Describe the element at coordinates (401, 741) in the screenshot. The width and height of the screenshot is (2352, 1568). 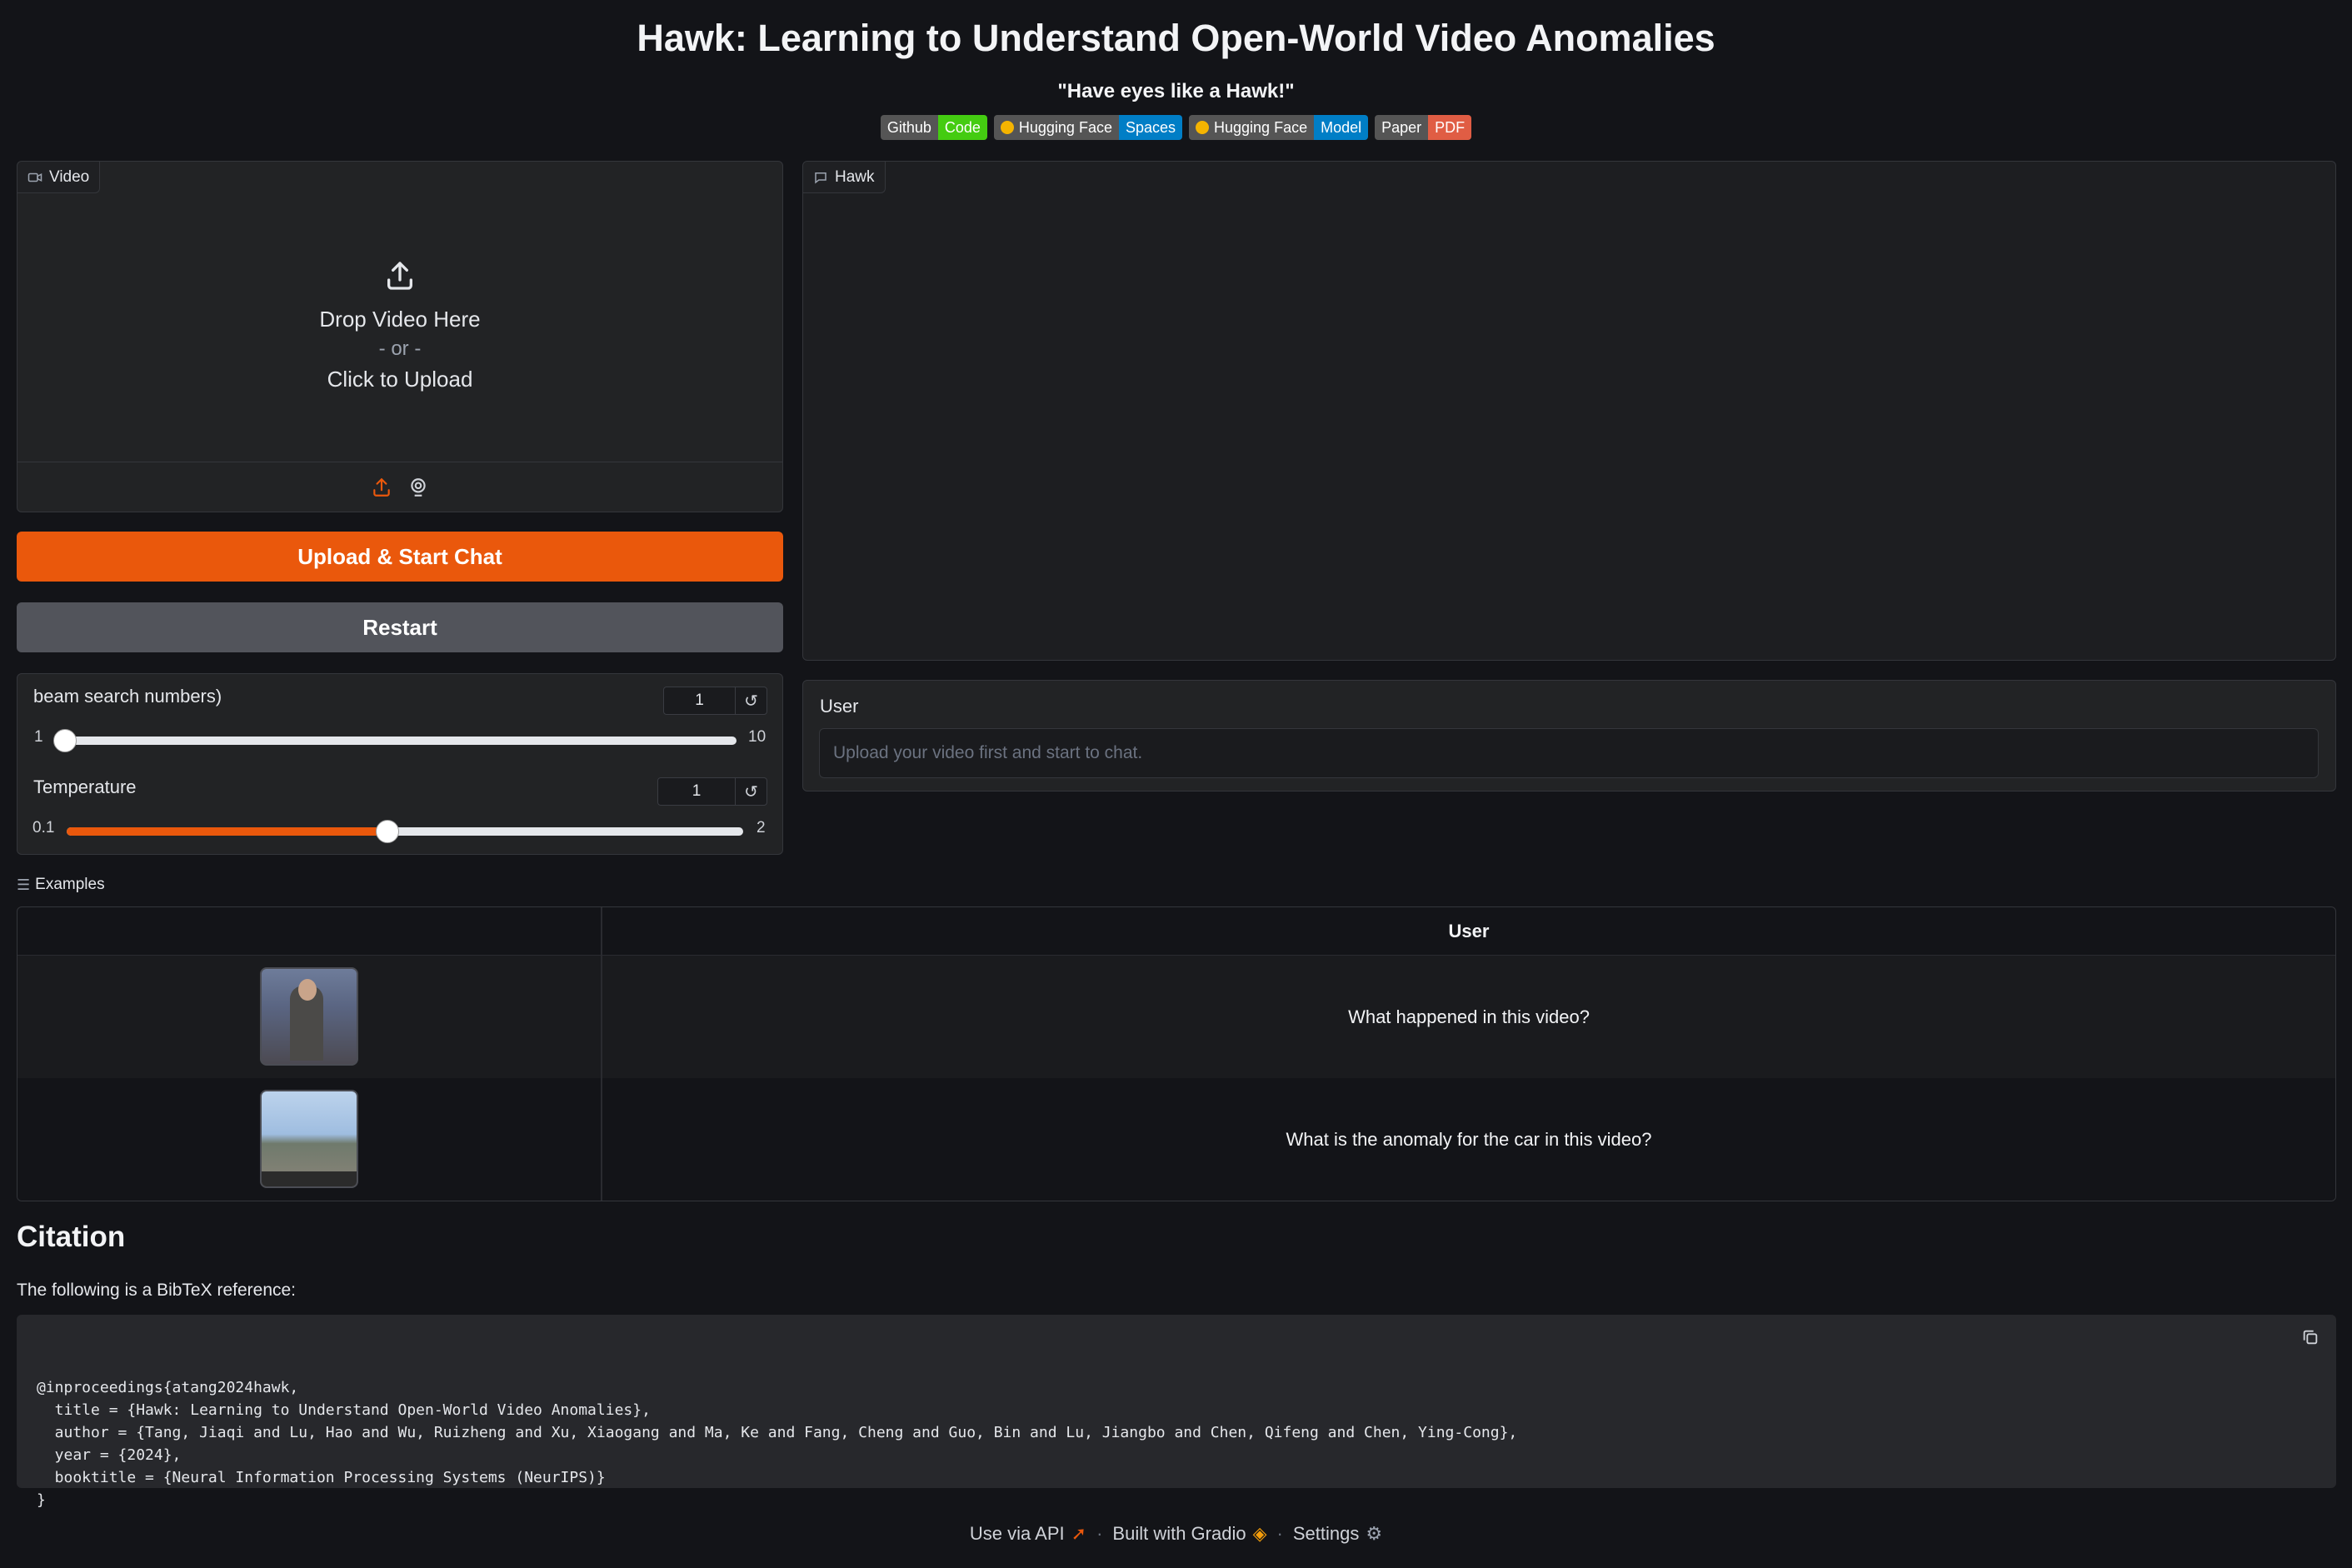
I see `beam-slider-track` at that location.